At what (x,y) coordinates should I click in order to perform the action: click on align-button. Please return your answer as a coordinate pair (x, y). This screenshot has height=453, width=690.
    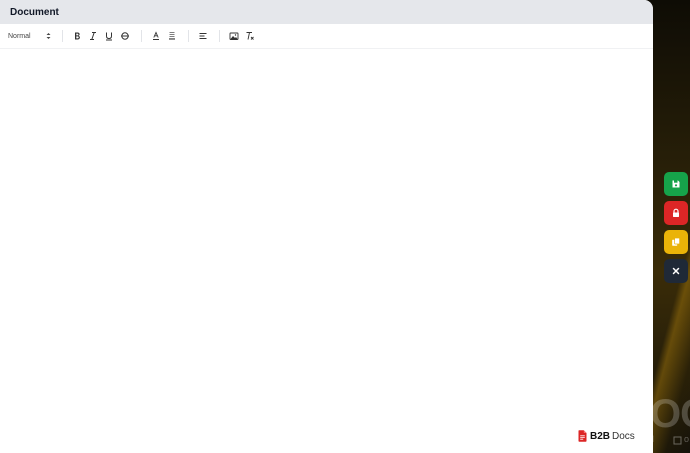
    Looking at the image, I should click on (203, 36).